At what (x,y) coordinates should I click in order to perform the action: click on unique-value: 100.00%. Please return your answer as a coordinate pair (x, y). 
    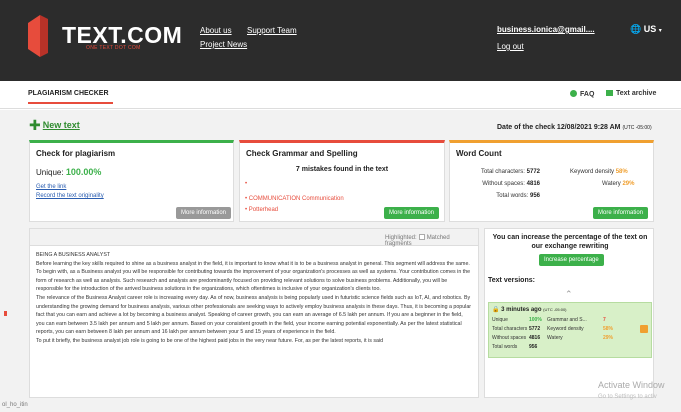
    Looking at the image, I should click on (83, 172).